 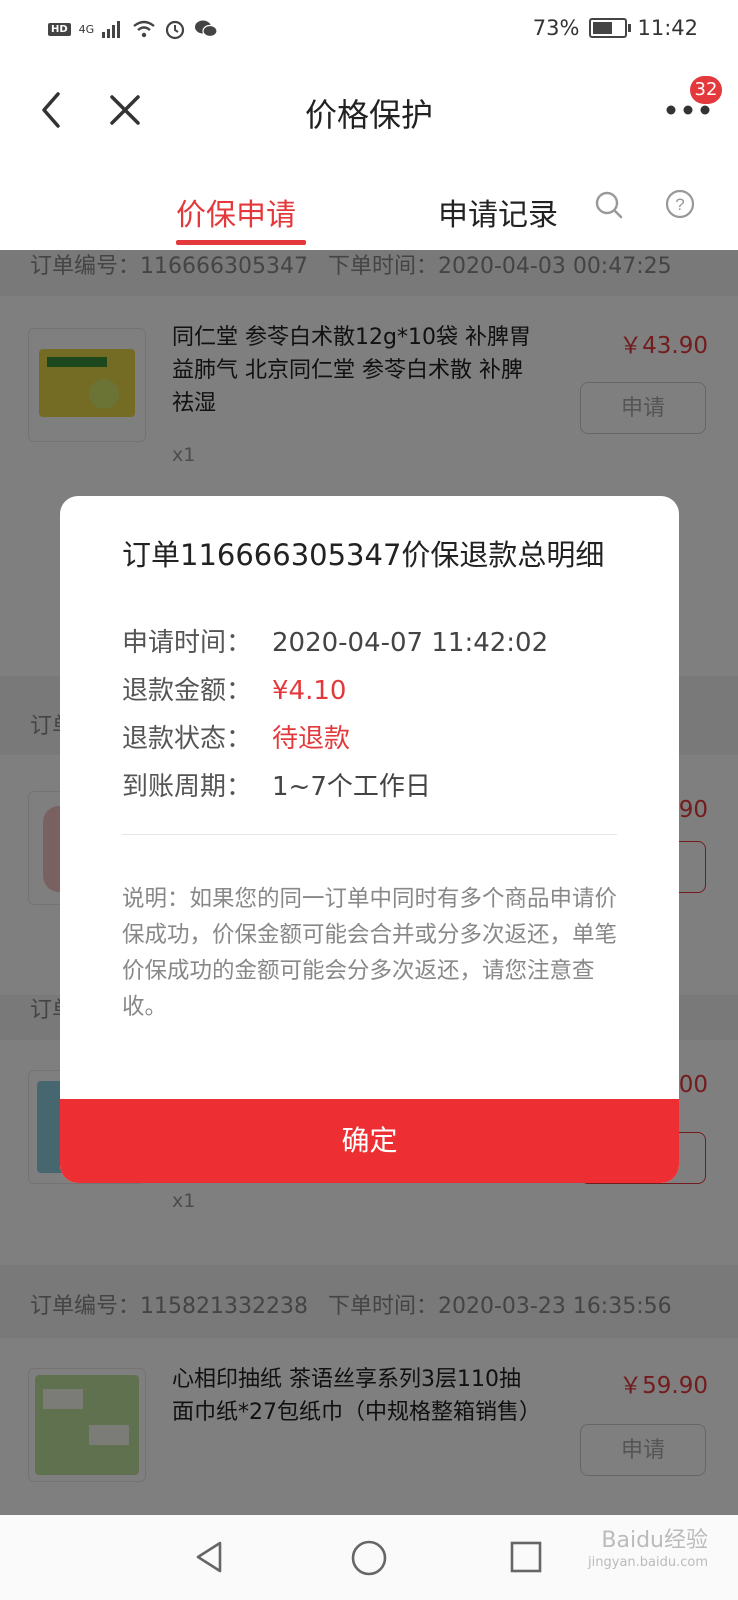 What do you see at coordinates (556, 28) in the screenshot?
I see `battery-percent: 73%` at bounding box center [556, 28].